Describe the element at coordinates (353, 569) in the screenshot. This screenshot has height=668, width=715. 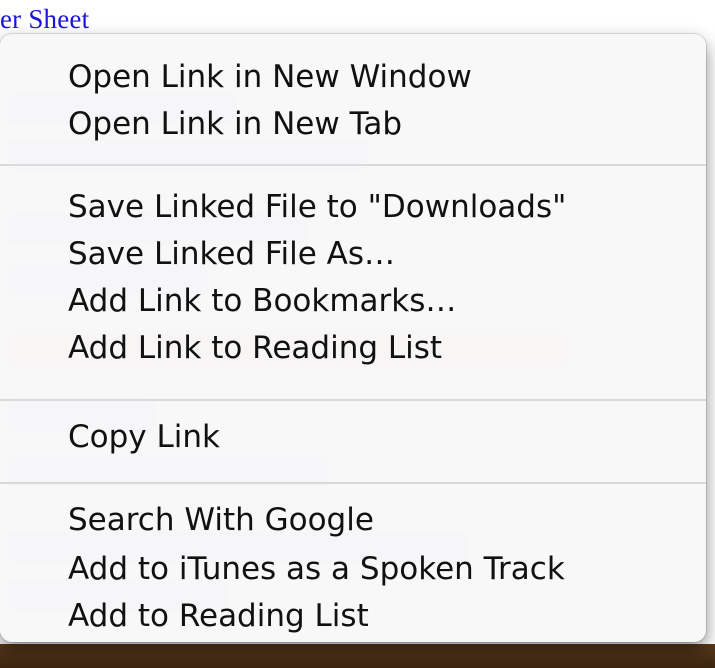
I see `menu-item-add-to-itunes-spoken-track: Add to iTunes as a Spoken Track` at that location.